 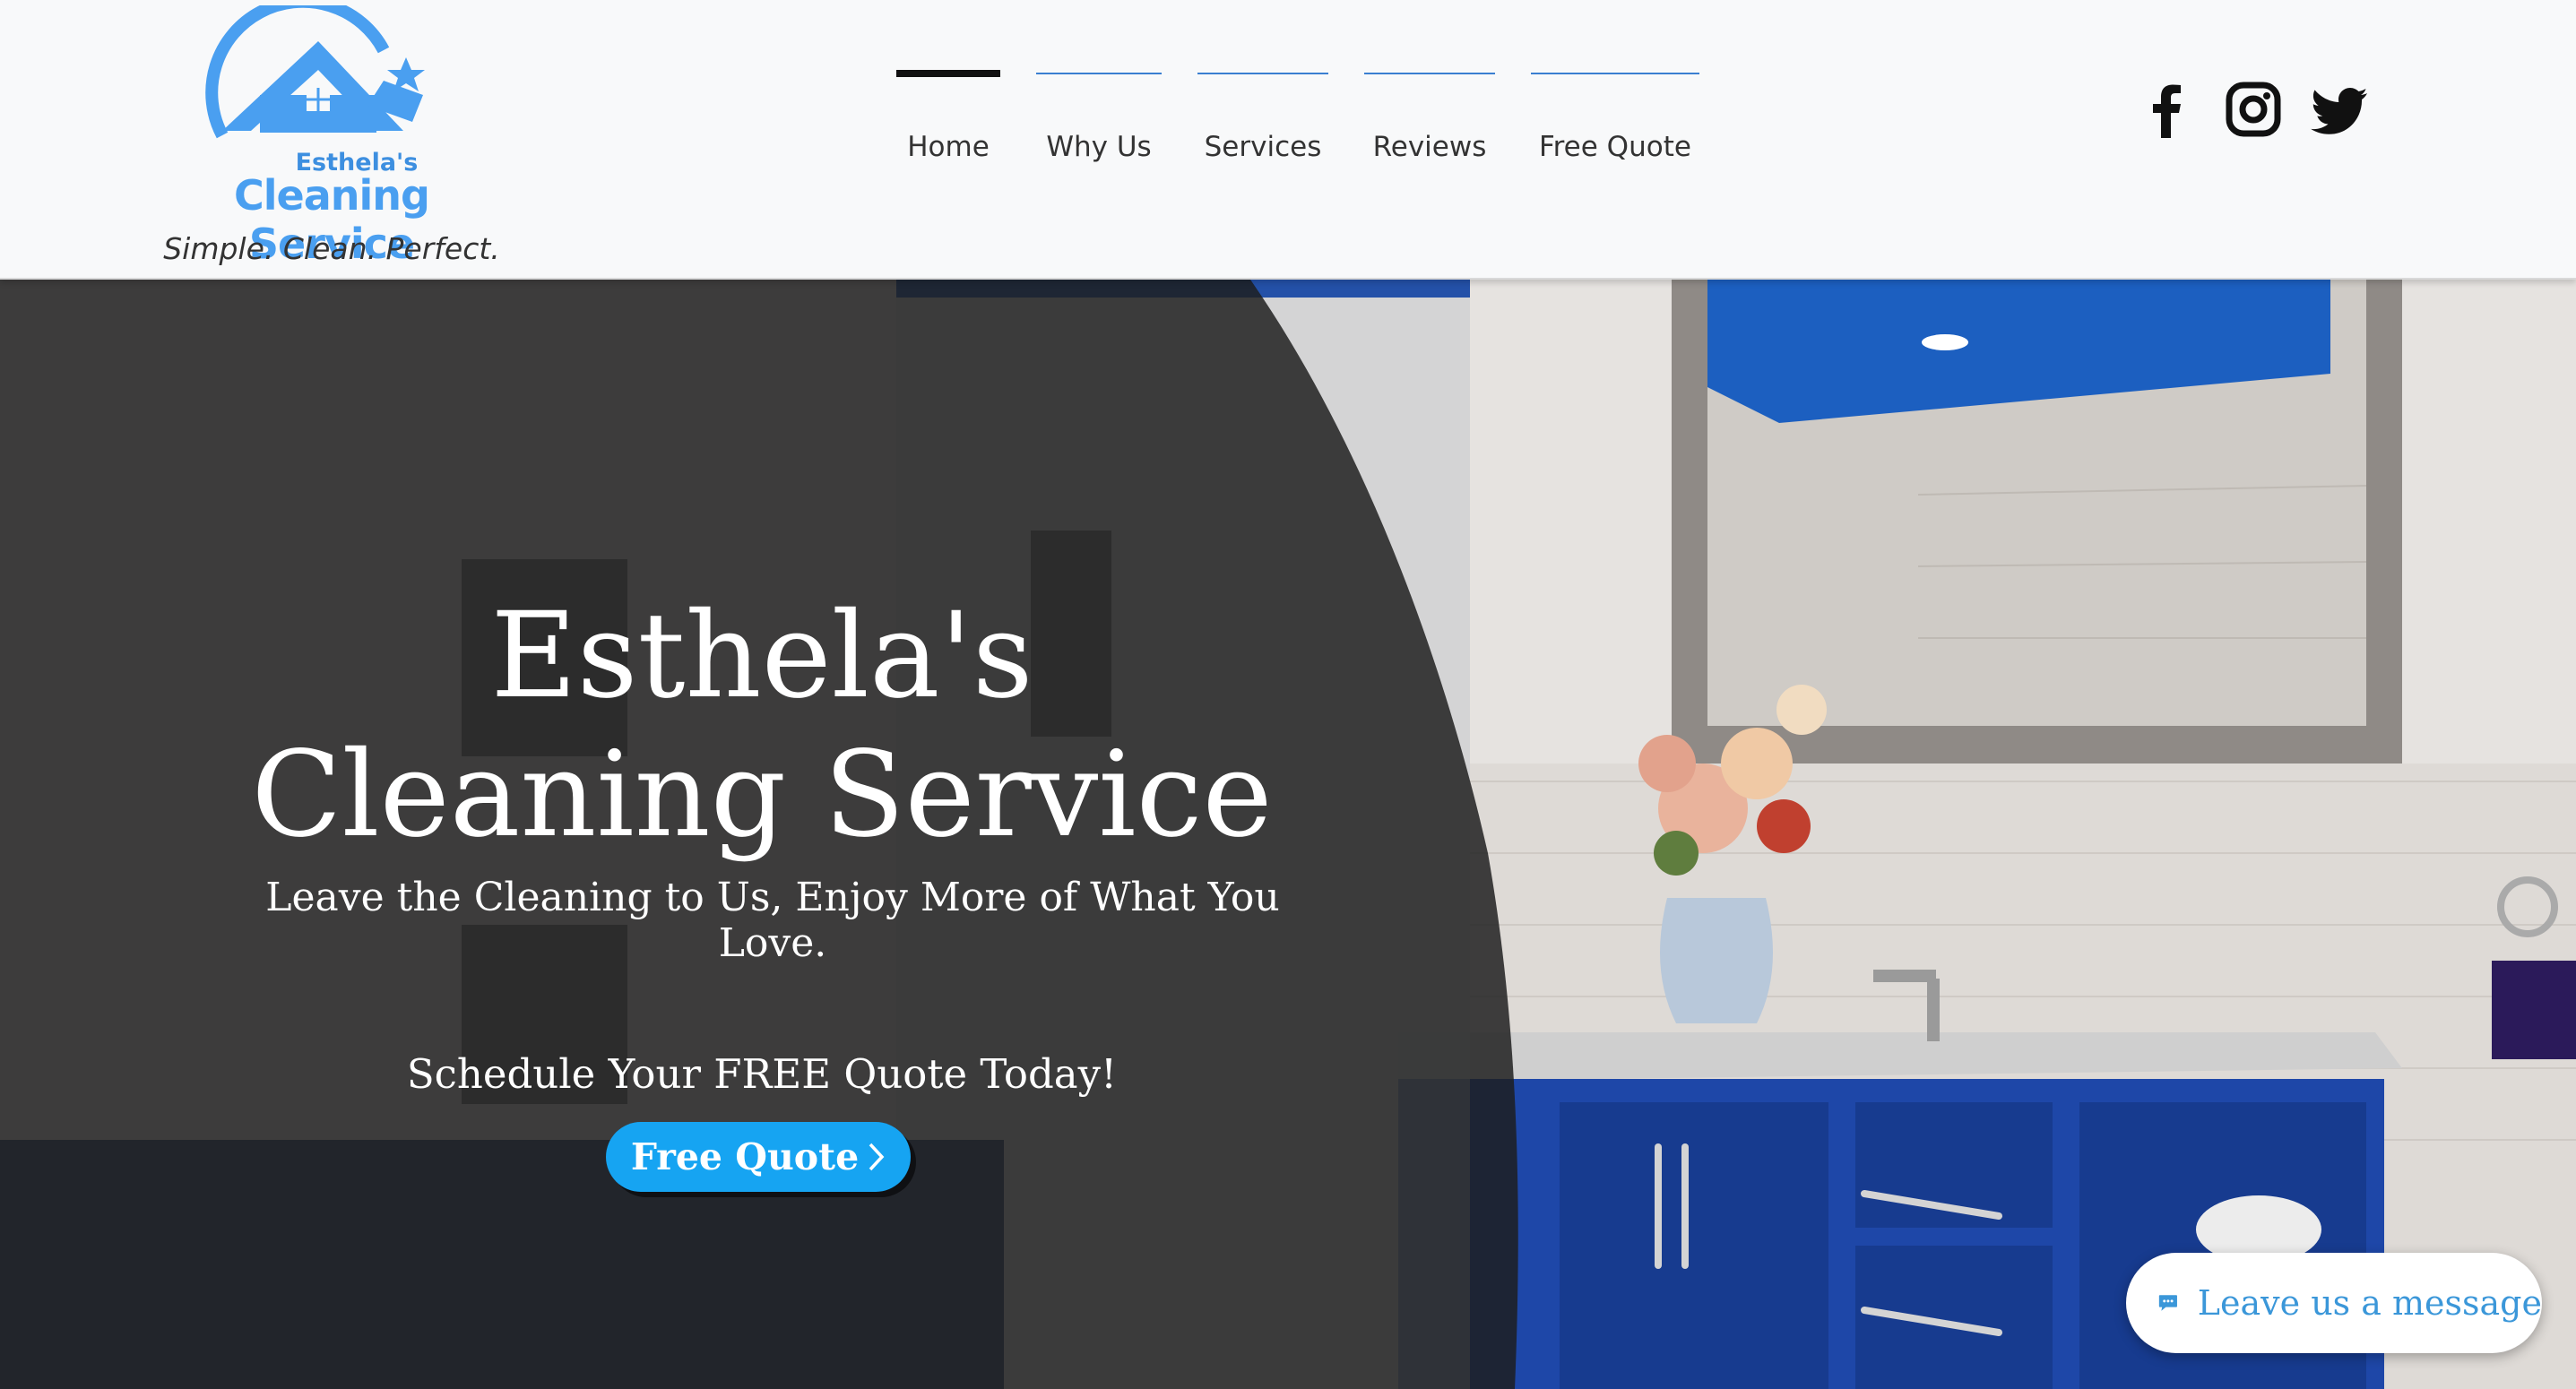 I want to click on chat-bubble-icon, so click(x=2167, y=1303).